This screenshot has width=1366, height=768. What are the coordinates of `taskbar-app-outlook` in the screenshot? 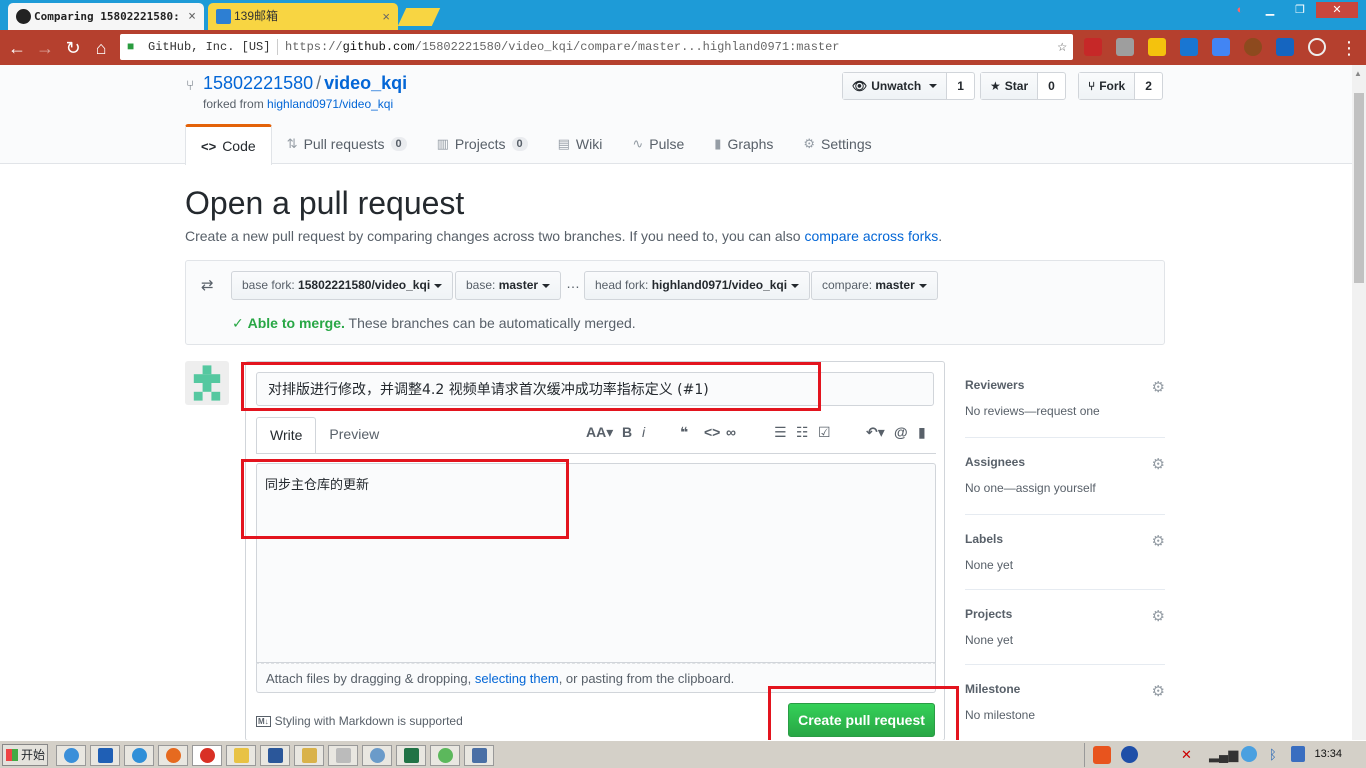 It's located at (105, 755).